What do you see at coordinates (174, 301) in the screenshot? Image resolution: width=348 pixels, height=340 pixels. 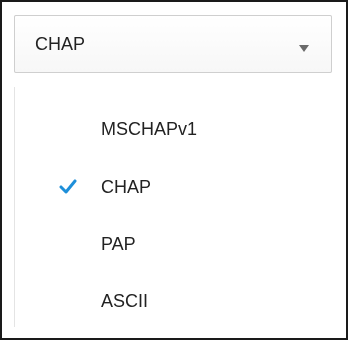 I see `option-ascii: ASCII` at bounding box center [174, 301].